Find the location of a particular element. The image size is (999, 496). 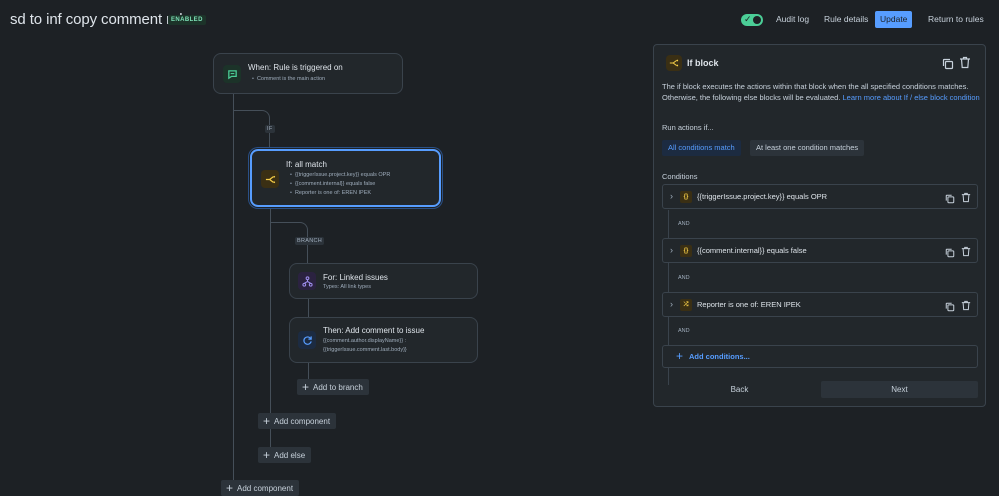

return-to-rules-button: Return to rules is located at coordinates (956, 19).